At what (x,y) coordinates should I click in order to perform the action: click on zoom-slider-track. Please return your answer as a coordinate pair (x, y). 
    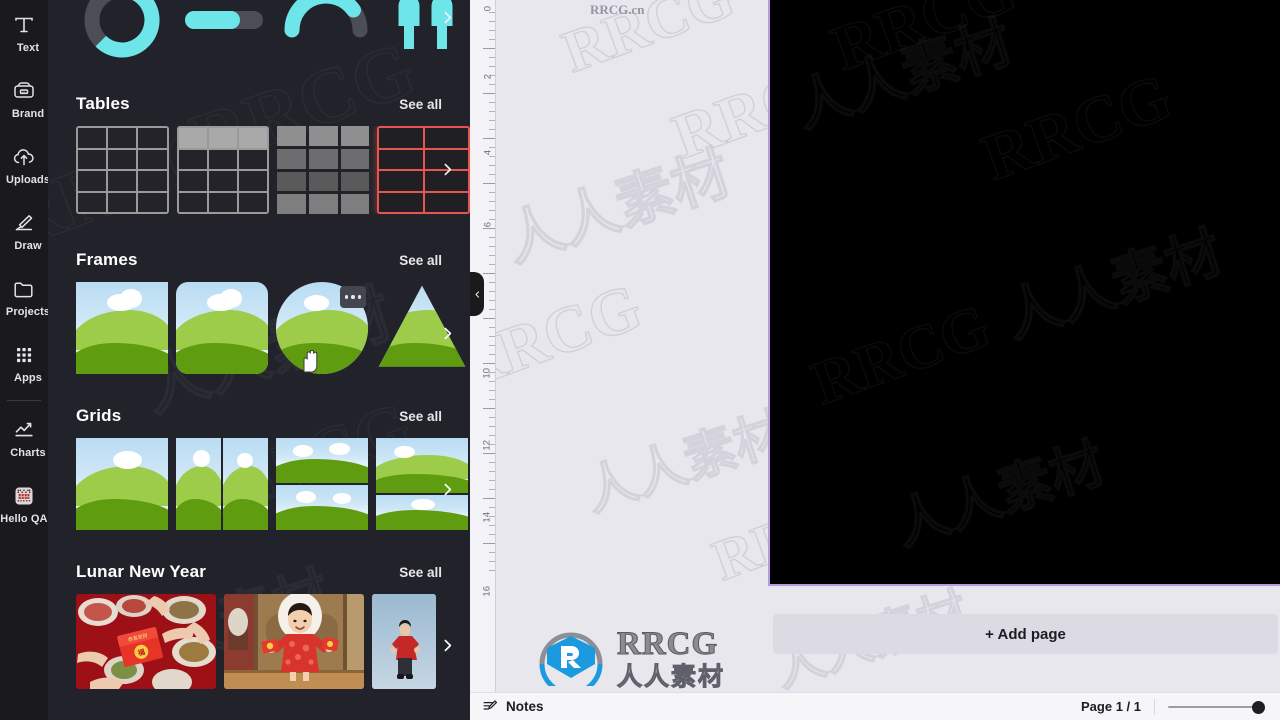
    Looking at the image, I should click on (1216, 706).